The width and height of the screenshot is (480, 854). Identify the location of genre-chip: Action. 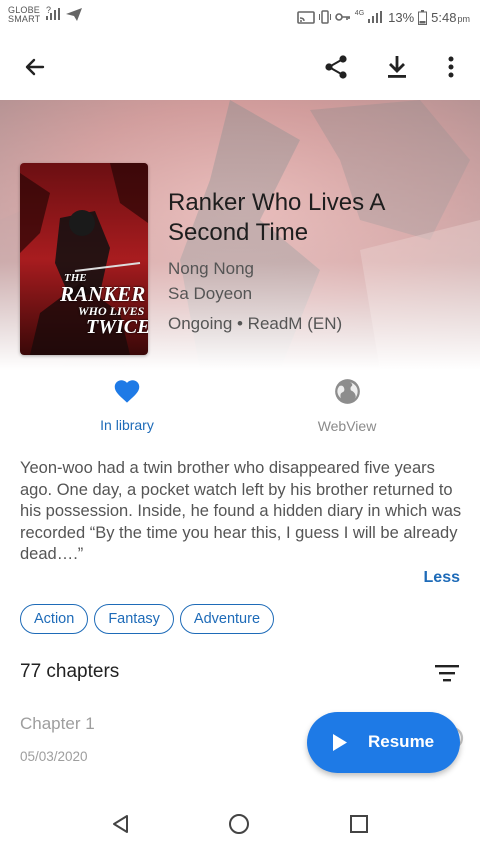
(54, 619).